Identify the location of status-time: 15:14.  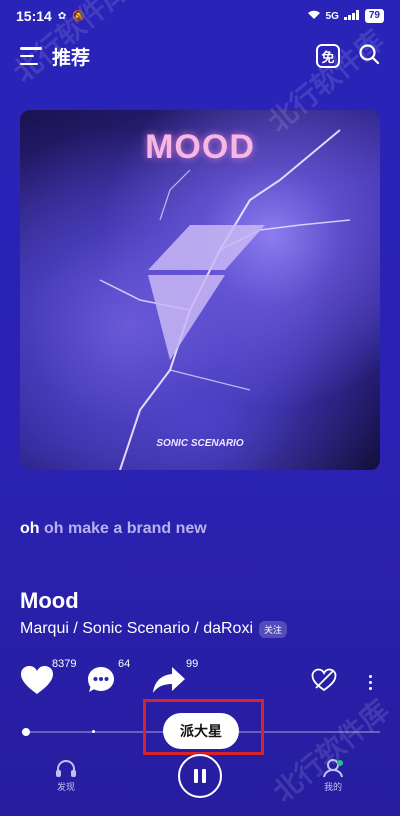
(34, 16).